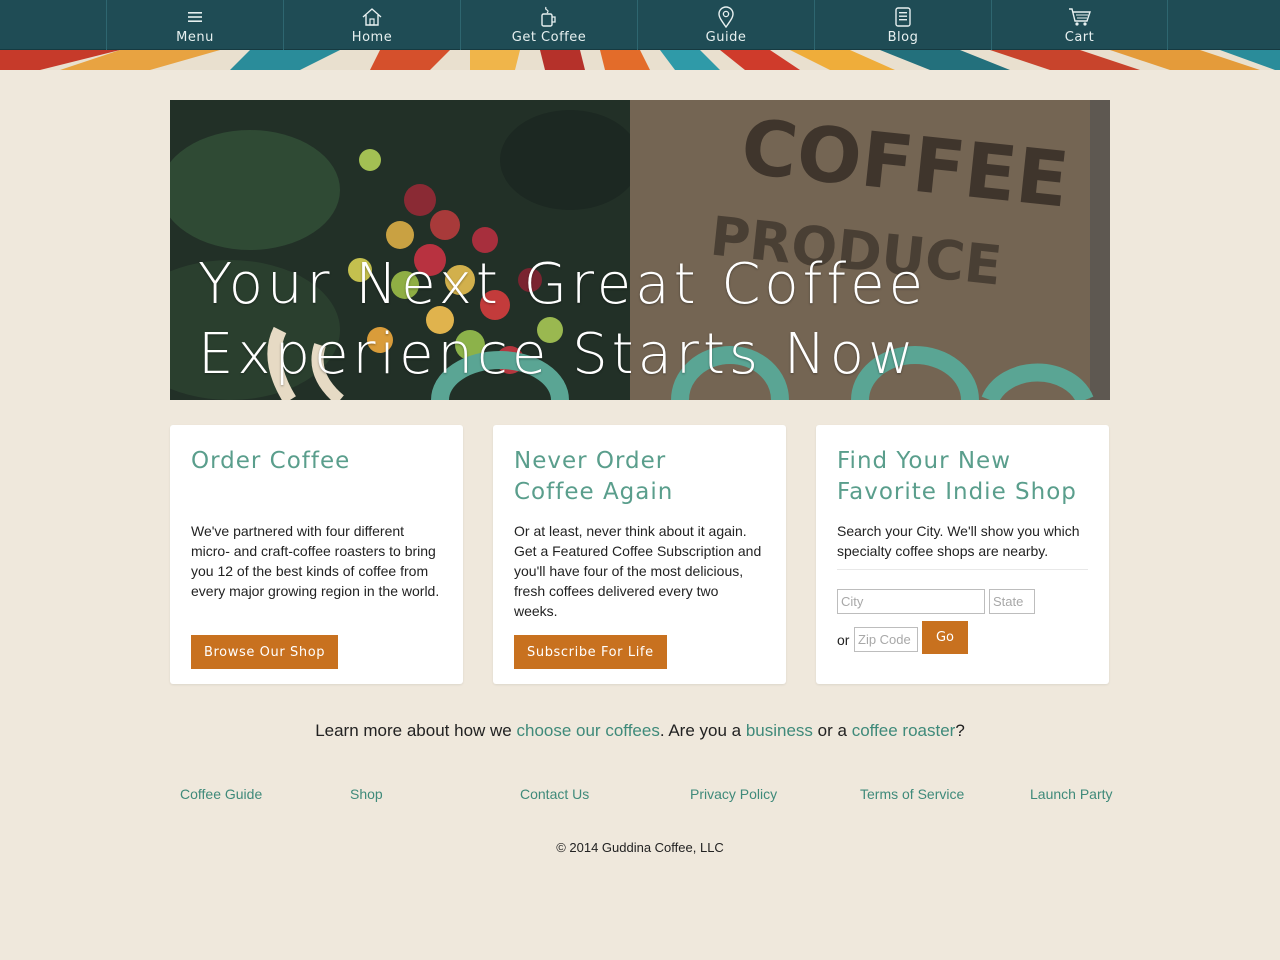 Image resolution: width=1280 pixels, height=960 pixels. I want to click on card-title-line1: Never Order, so click(590, 461).